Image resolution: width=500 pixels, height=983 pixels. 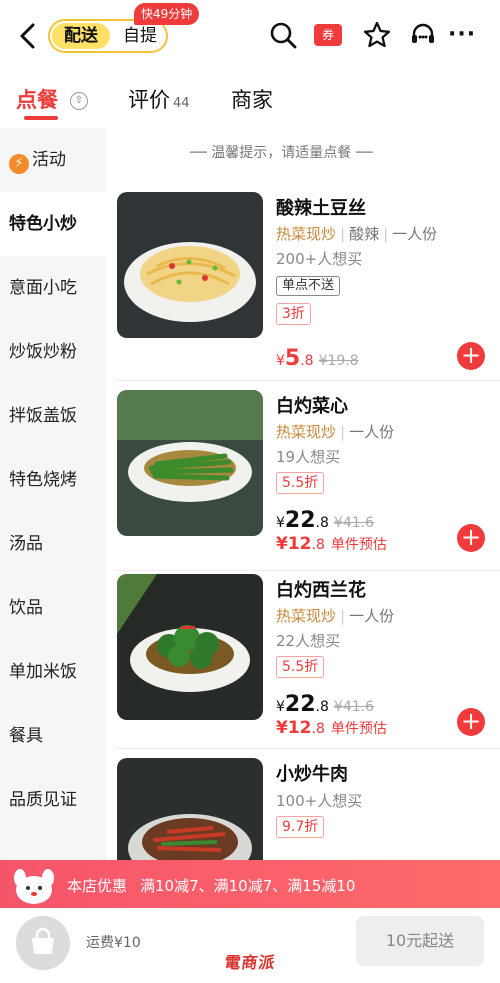 I want to click on sidebar-item-fried-rice-noodles: 炒饭炒粉, so click(x=53, y=352).